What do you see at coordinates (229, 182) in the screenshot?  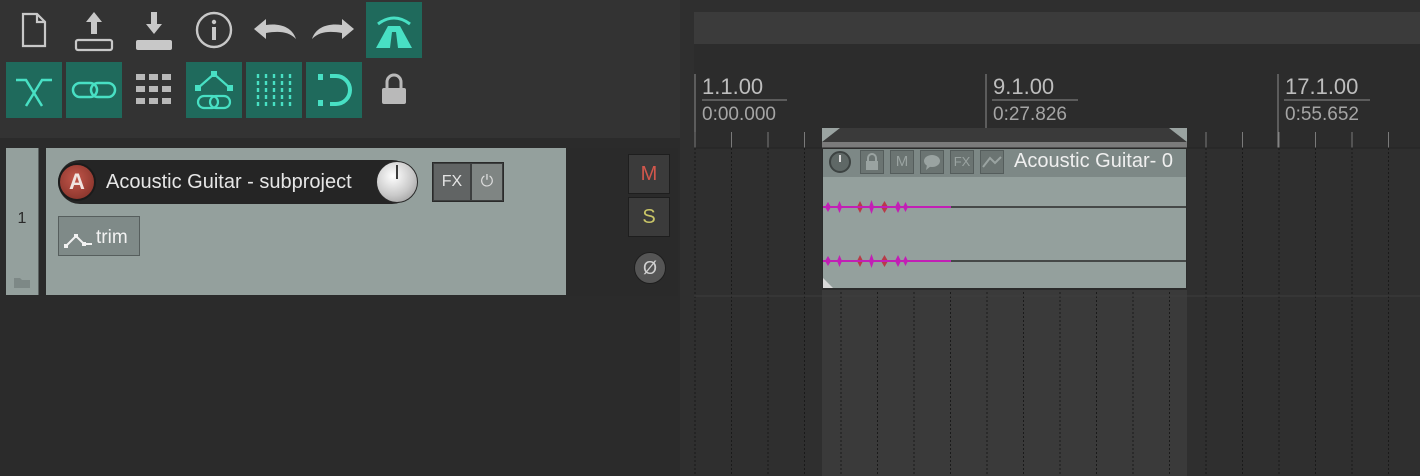 I see `track-name-label: Acoustic Guitar - subproject` at bounding box center [229, 182].